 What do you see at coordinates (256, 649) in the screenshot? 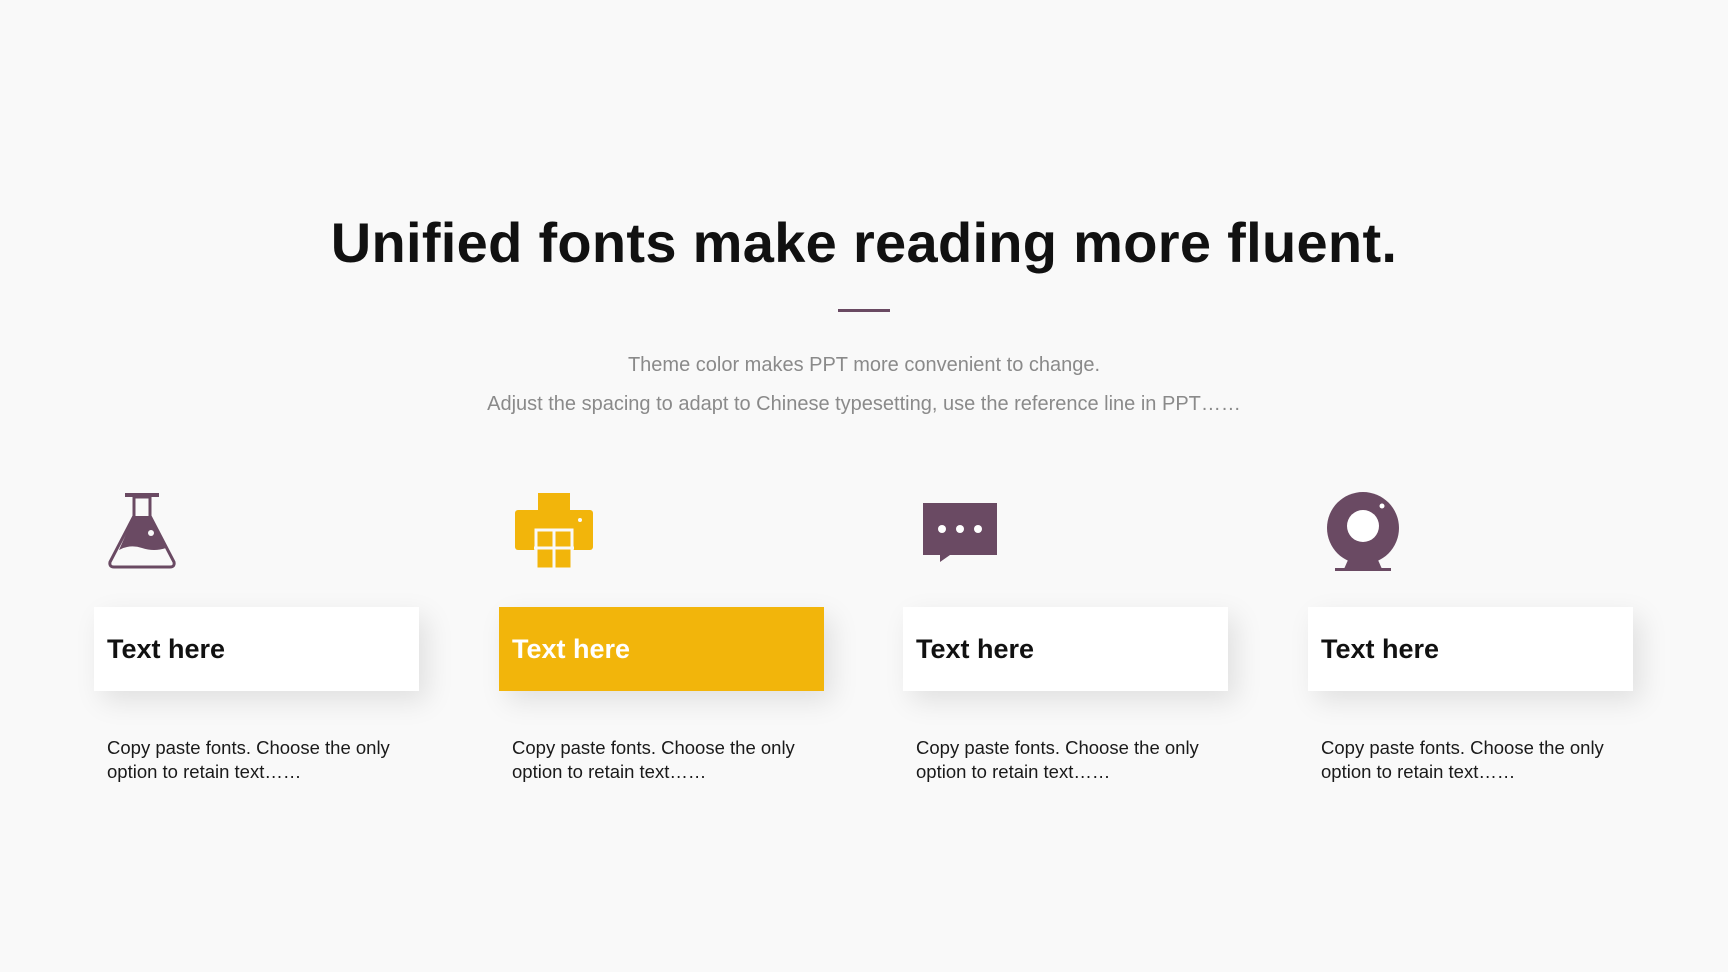
I see `feature-card-1: Text here` at bounding box center [256, 649].